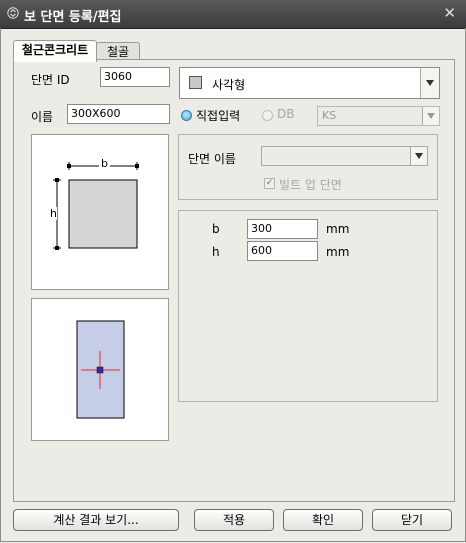  Describe the element at coordinates (310, 185) in the screenshot. I see `built-up-label: 빌트 업 단면` at that location.